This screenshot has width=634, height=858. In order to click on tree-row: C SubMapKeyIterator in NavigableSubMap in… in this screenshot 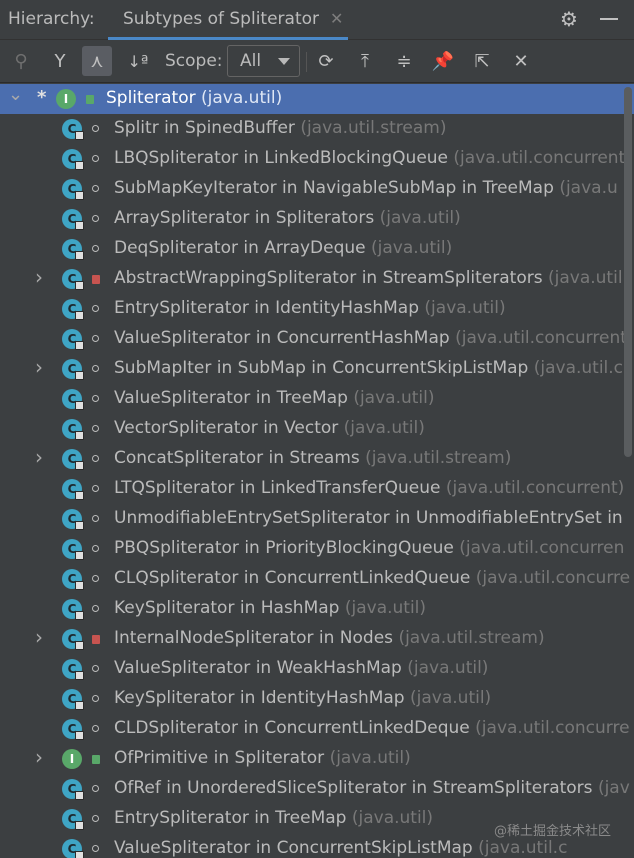, I will do `click(317, 189)`.